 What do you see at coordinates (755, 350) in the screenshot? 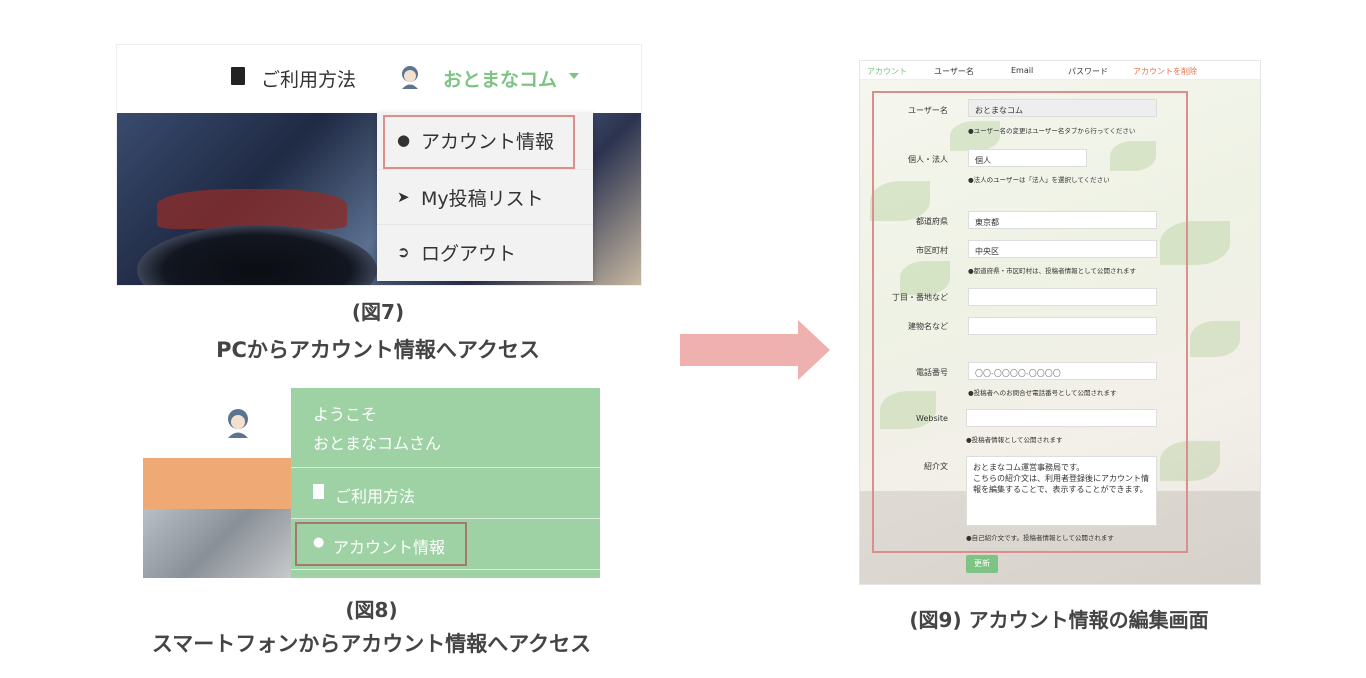
I see `right-arrow-icon` at bounding box center [755, 350].